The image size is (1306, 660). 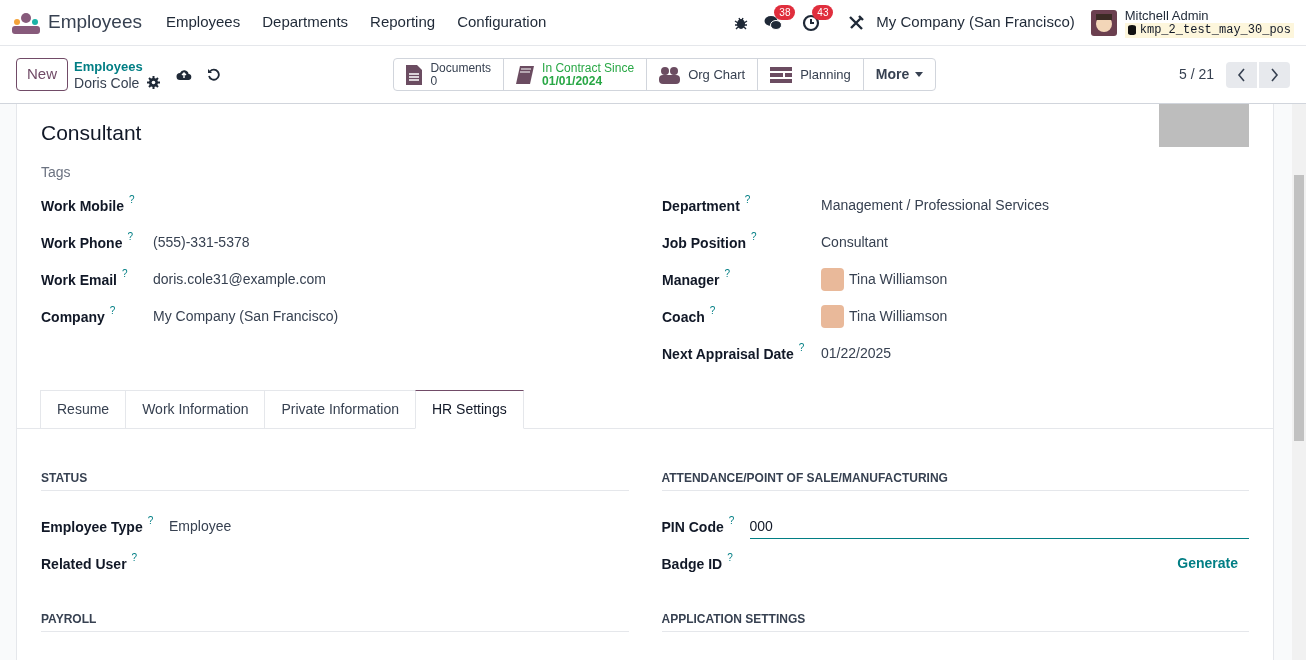 What do you see at coordinates (200, 526) in the screenshot?
I see `field-value: Employee` at bounding box center [200, 526].